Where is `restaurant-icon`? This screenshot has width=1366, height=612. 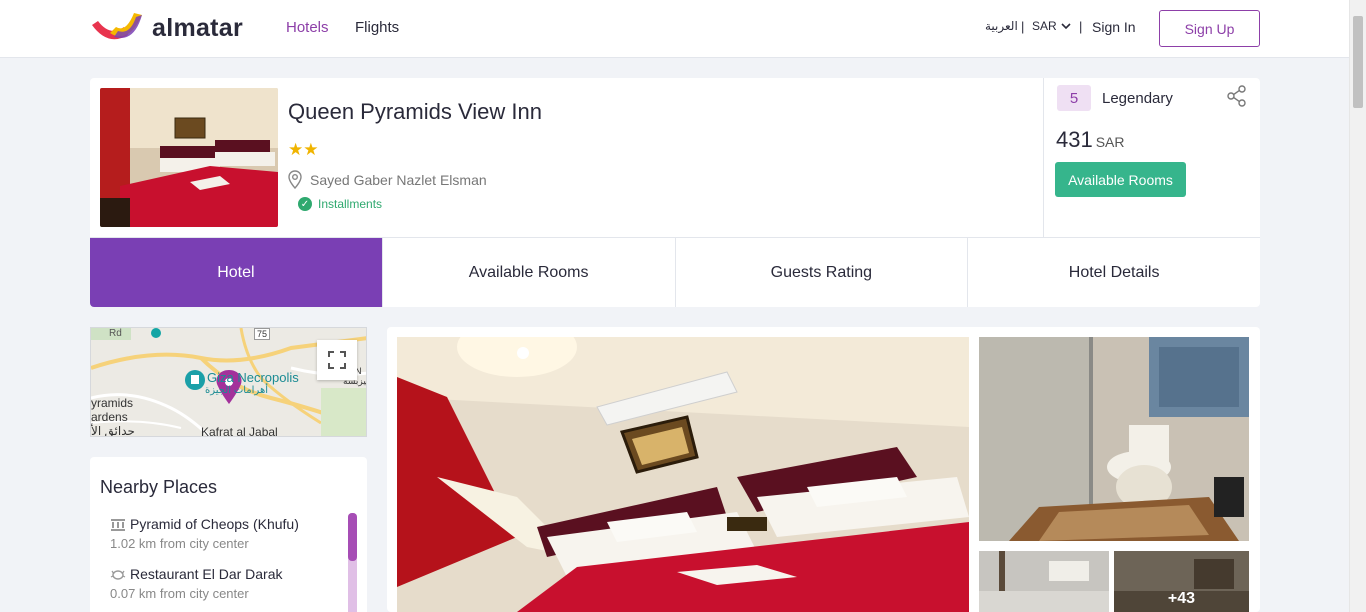
restaurant-icon is located at coordinates (118, 575).